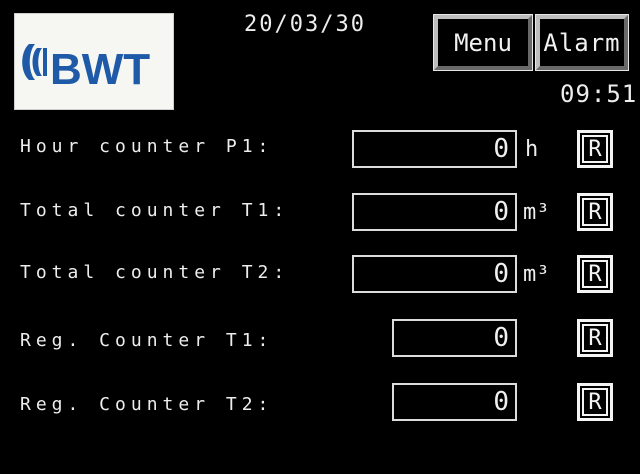 This screenshot has height=474, width=640. What do you see at coordinates (595, 149) in the screenshot?
I see `reset-hour-counter-p1-button: R` at bounding box center [595, 149].